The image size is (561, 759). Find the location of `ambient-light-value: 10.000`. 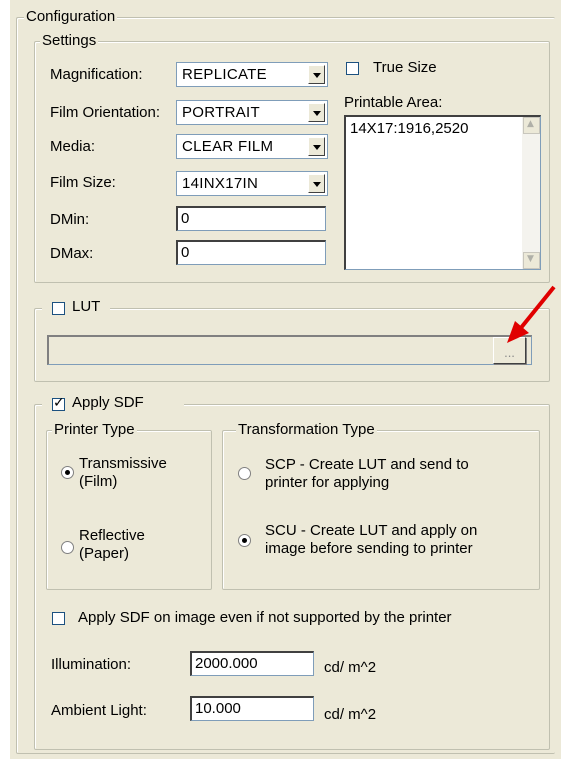

ambient-light-value: 10.000 is located at coordinates (218, 708).